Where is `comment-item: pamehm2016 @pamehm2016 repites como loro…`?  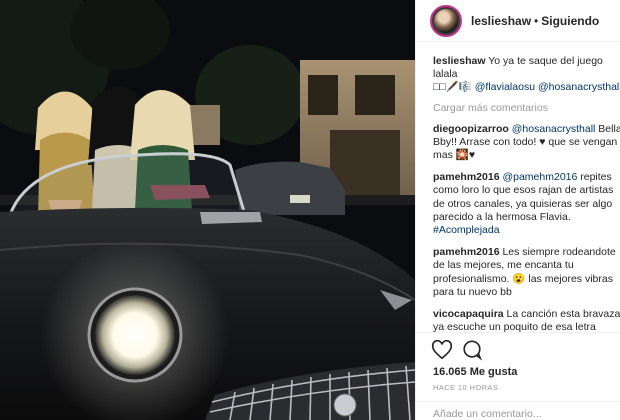 comment-item: pamehm2016 @pamehm2016 repites como loro… is located at coordinates (526, 204).